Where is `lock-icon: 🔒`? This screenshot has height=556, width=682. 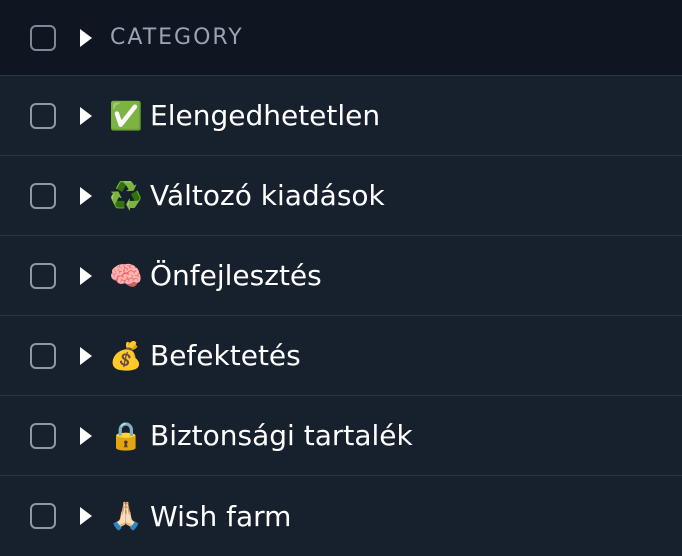
lock-icon: 🔒 is located at coordinates (126, 436).